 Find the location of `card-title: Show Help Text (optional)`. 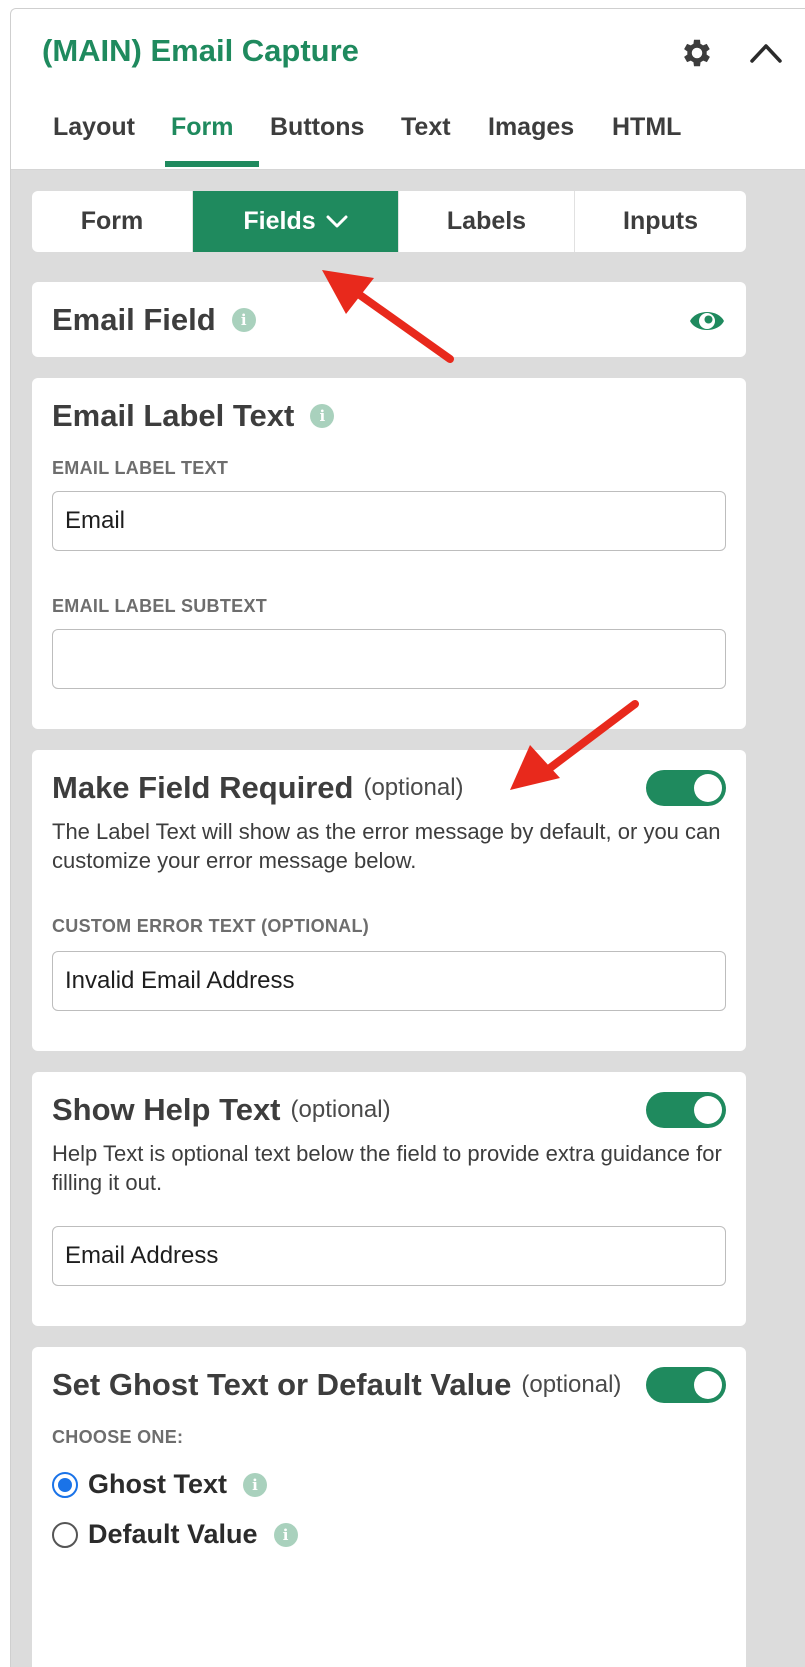

card-title: Show Help Text (optional) is located at coordinates (221, 1110).